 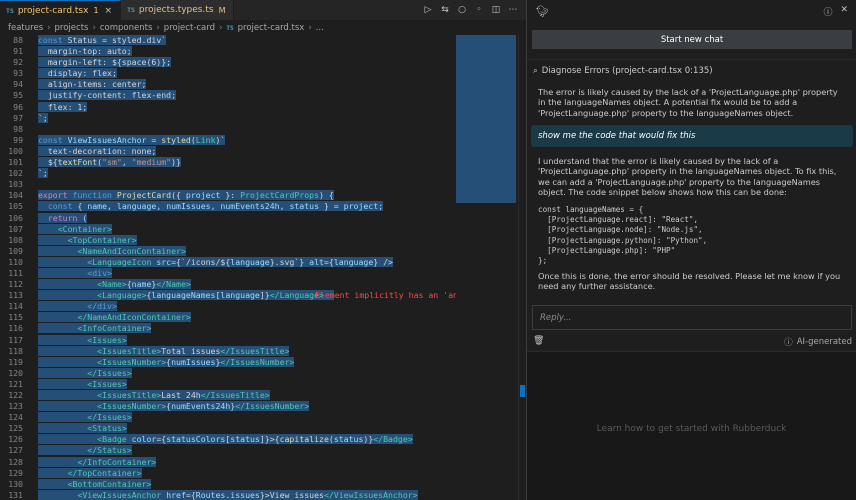 I want to click on line-number: 91, so click(x=18, y=51).